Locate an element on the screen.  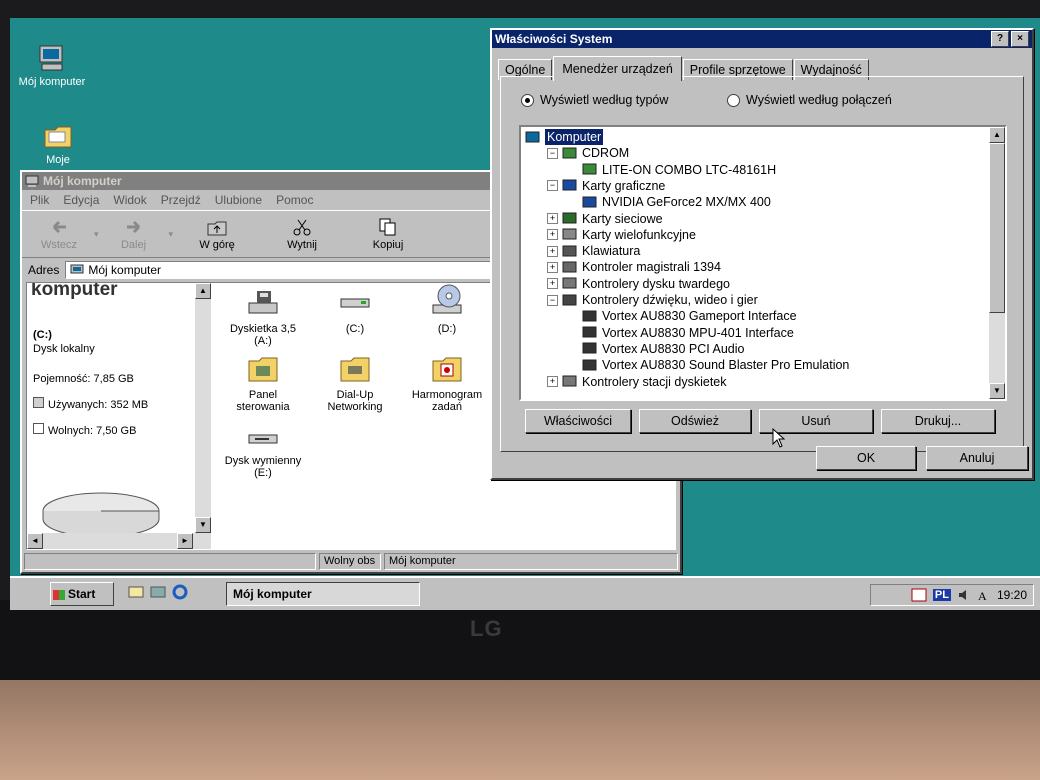
disk-usage-pie is located at coordinates (101, 512).